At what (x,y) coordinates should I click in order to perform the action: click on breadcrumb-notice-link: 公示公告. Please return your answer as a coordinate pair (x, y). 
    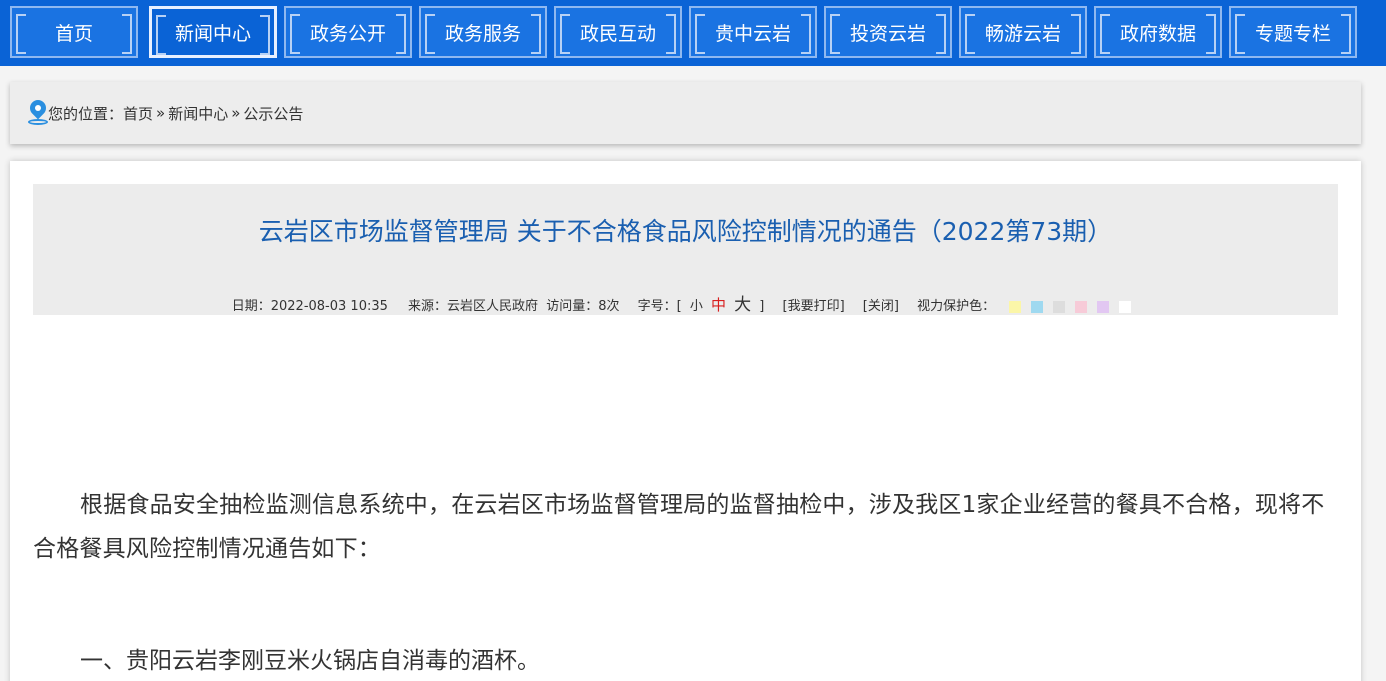
    Looking at the image, I should click on (273, 113).